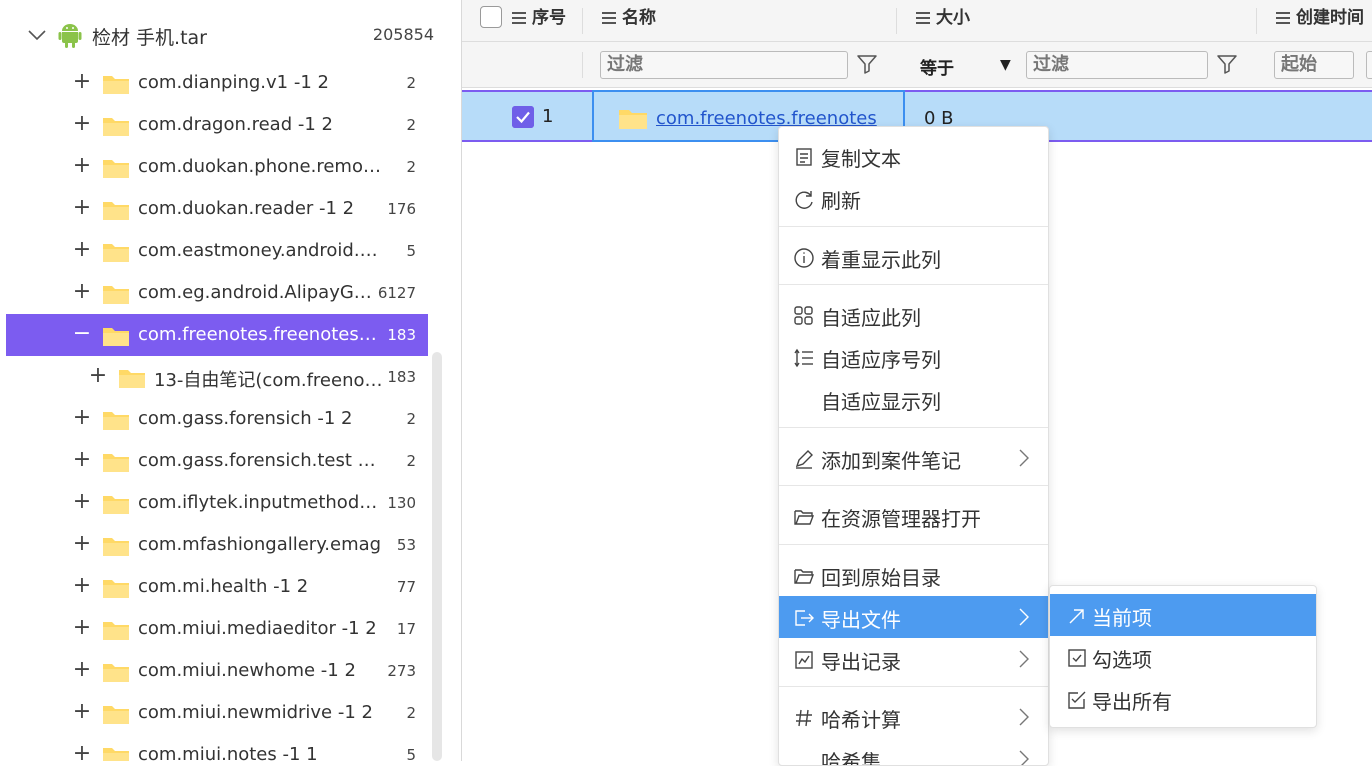 The image size is (1372, 766). Describe the element at coordinates (217, 83) in the screenshot. I see `tree-item: + com.dianping.v1 -1 2 2` at that location.